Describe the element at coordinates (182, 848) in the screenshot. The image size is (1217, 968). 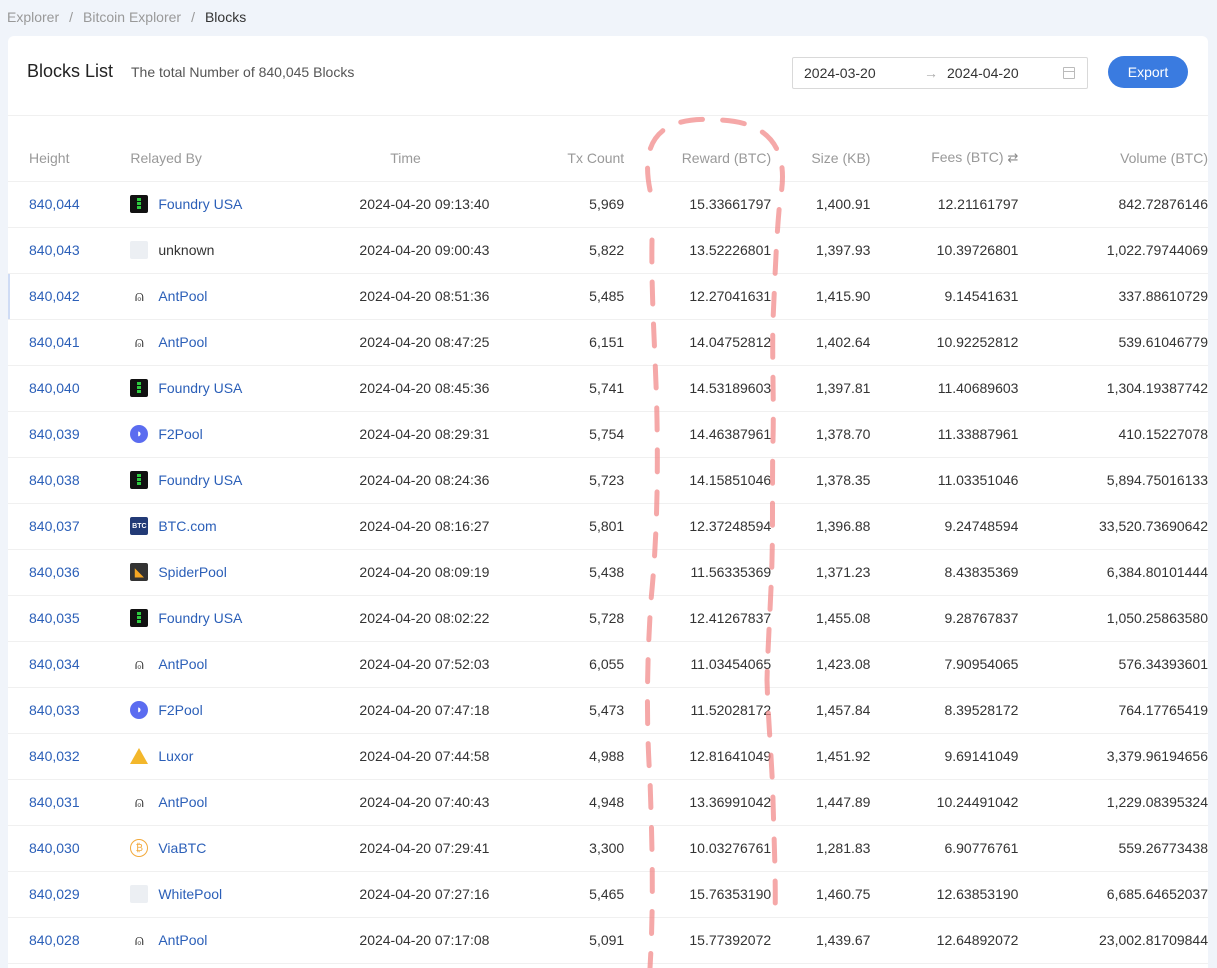
I see `relayed-by-name: ViaBTC` at that location.